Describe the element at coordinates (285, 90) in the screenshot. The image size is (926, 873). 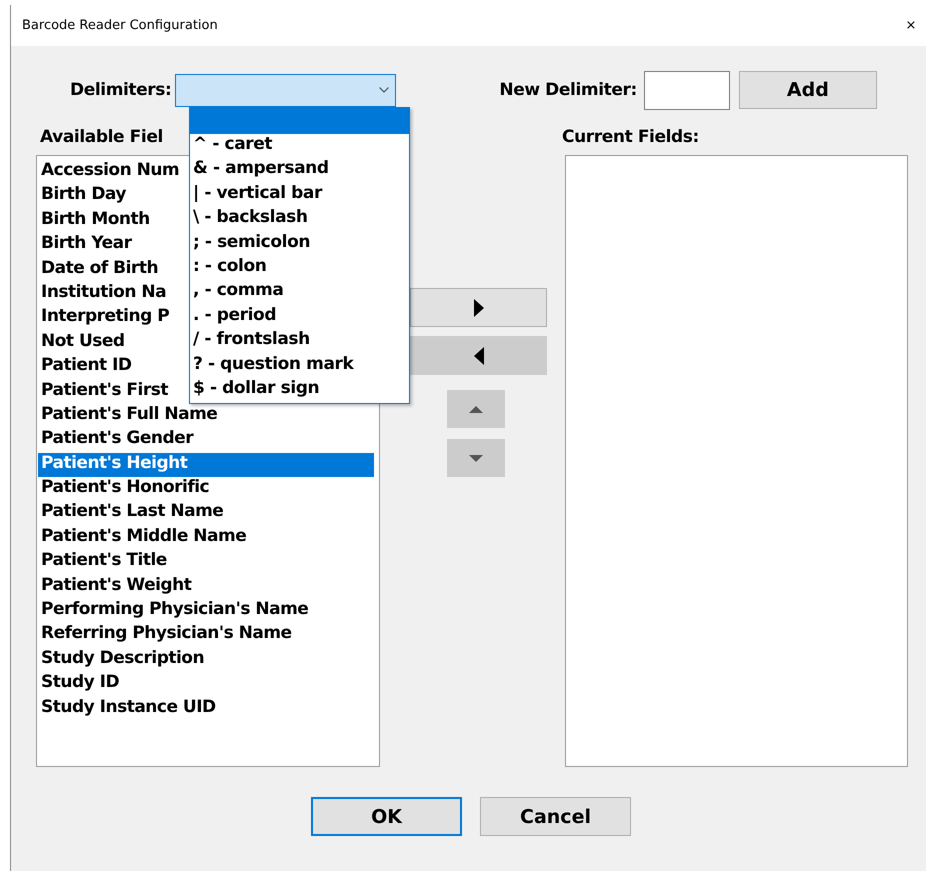
I see `delimiters-dropdown` at that location.